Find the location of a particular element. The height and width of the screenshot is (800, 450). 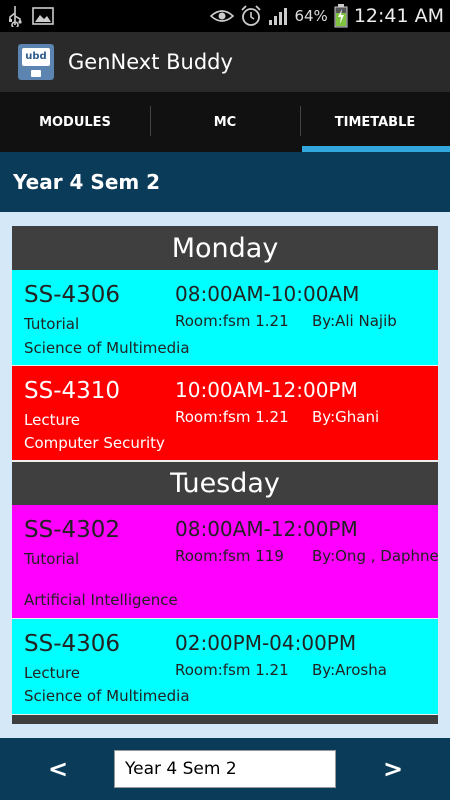

bottom-bar: < Year 4 Sem 2 > is located at coordinates (225, 769).